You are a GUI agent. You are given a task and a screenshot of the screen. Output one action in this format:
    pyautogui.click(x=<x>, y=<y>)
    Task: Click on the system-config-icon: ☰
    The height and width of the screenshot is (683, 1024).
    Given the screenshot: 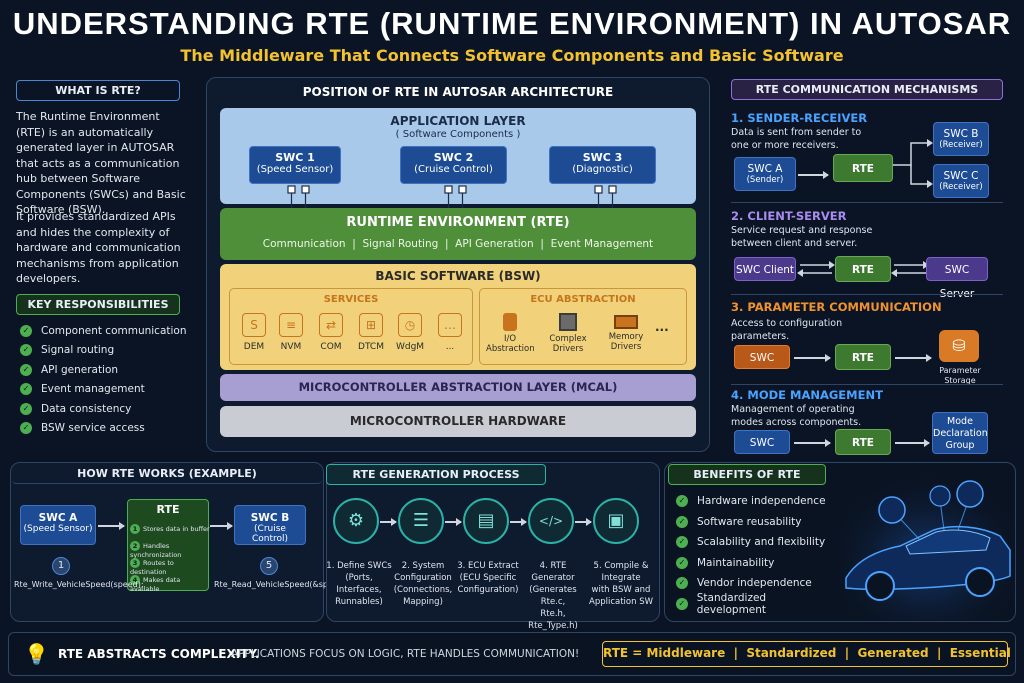 What is the action you would take?
    pyautogui.click(x=421, y=521)
    